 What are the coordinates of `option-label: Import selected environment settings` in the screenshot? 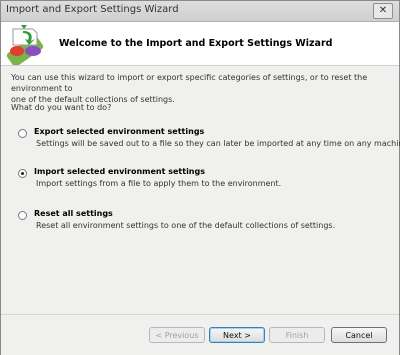 It's located at (119, 171).